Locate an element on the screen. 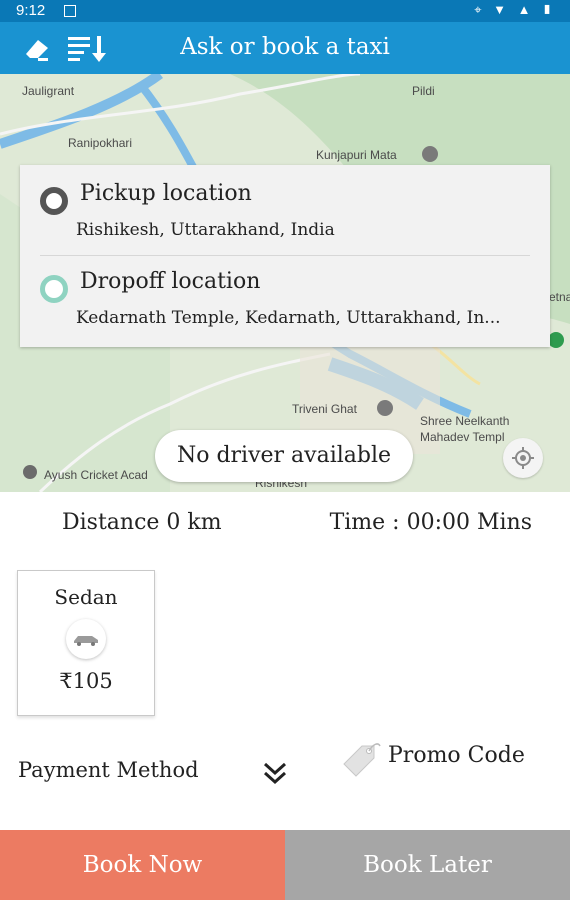 The width and height of the screenshot is (570, 900). payment-method-label: Payment Method is located at coordinates (108, 770).